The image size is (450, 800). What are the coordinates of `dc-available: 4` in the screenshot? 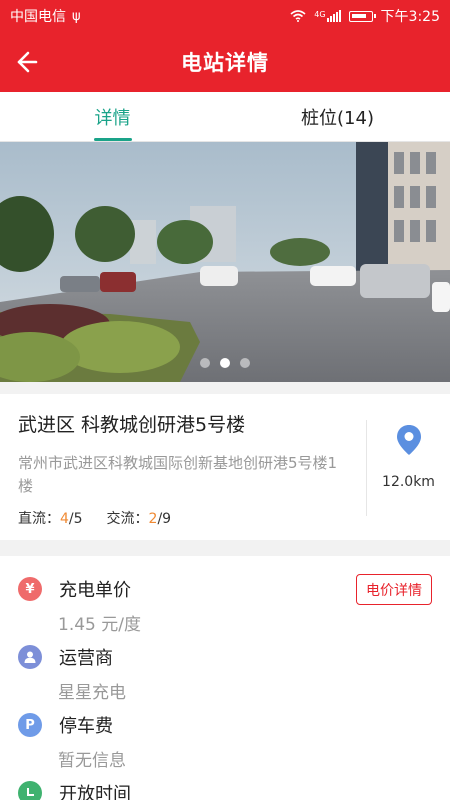 It's located at (64, 519).